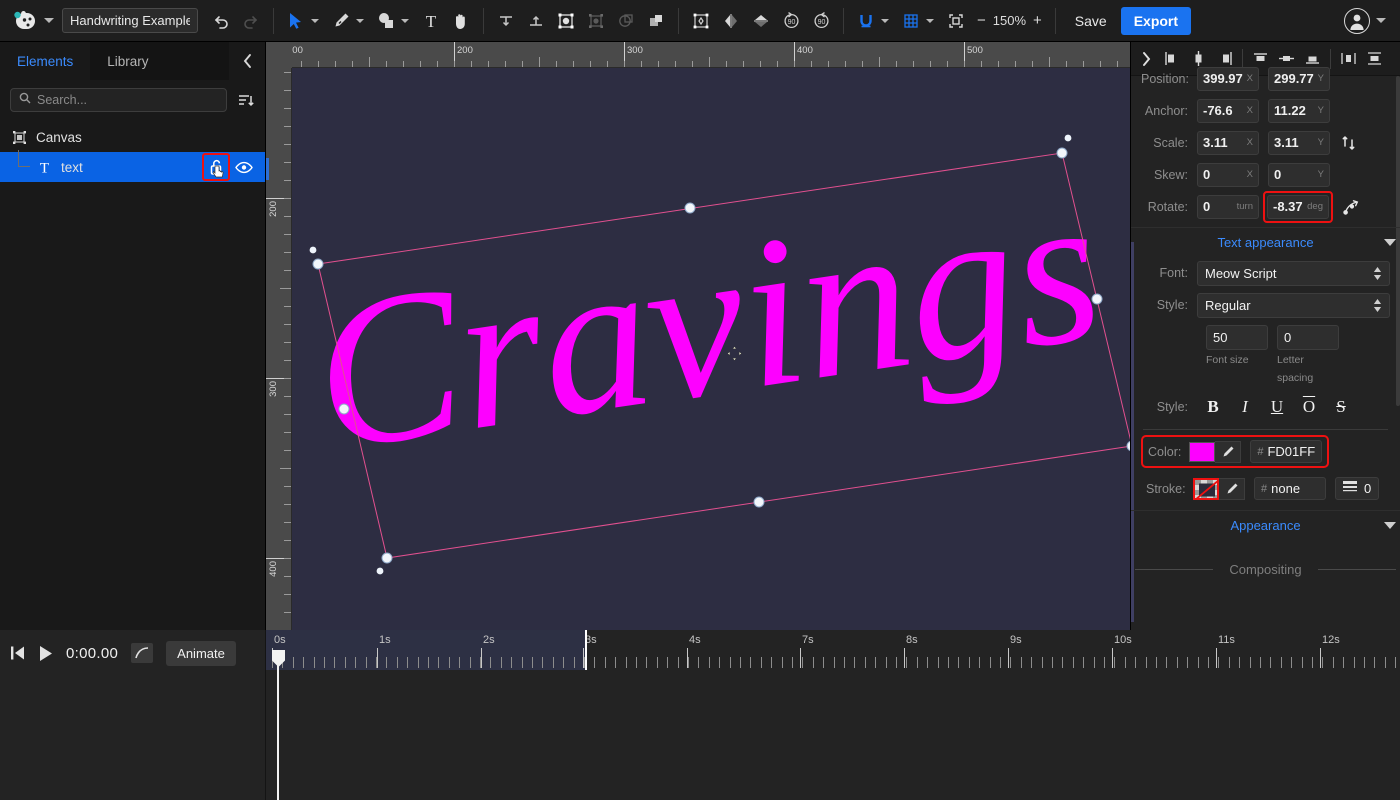 This screenshot has height=800, width=1400. What do you see at coordinates (1341, 407) in the screenshot?
I see `strikethrough-button: S` at bounding box center [1341, 407].